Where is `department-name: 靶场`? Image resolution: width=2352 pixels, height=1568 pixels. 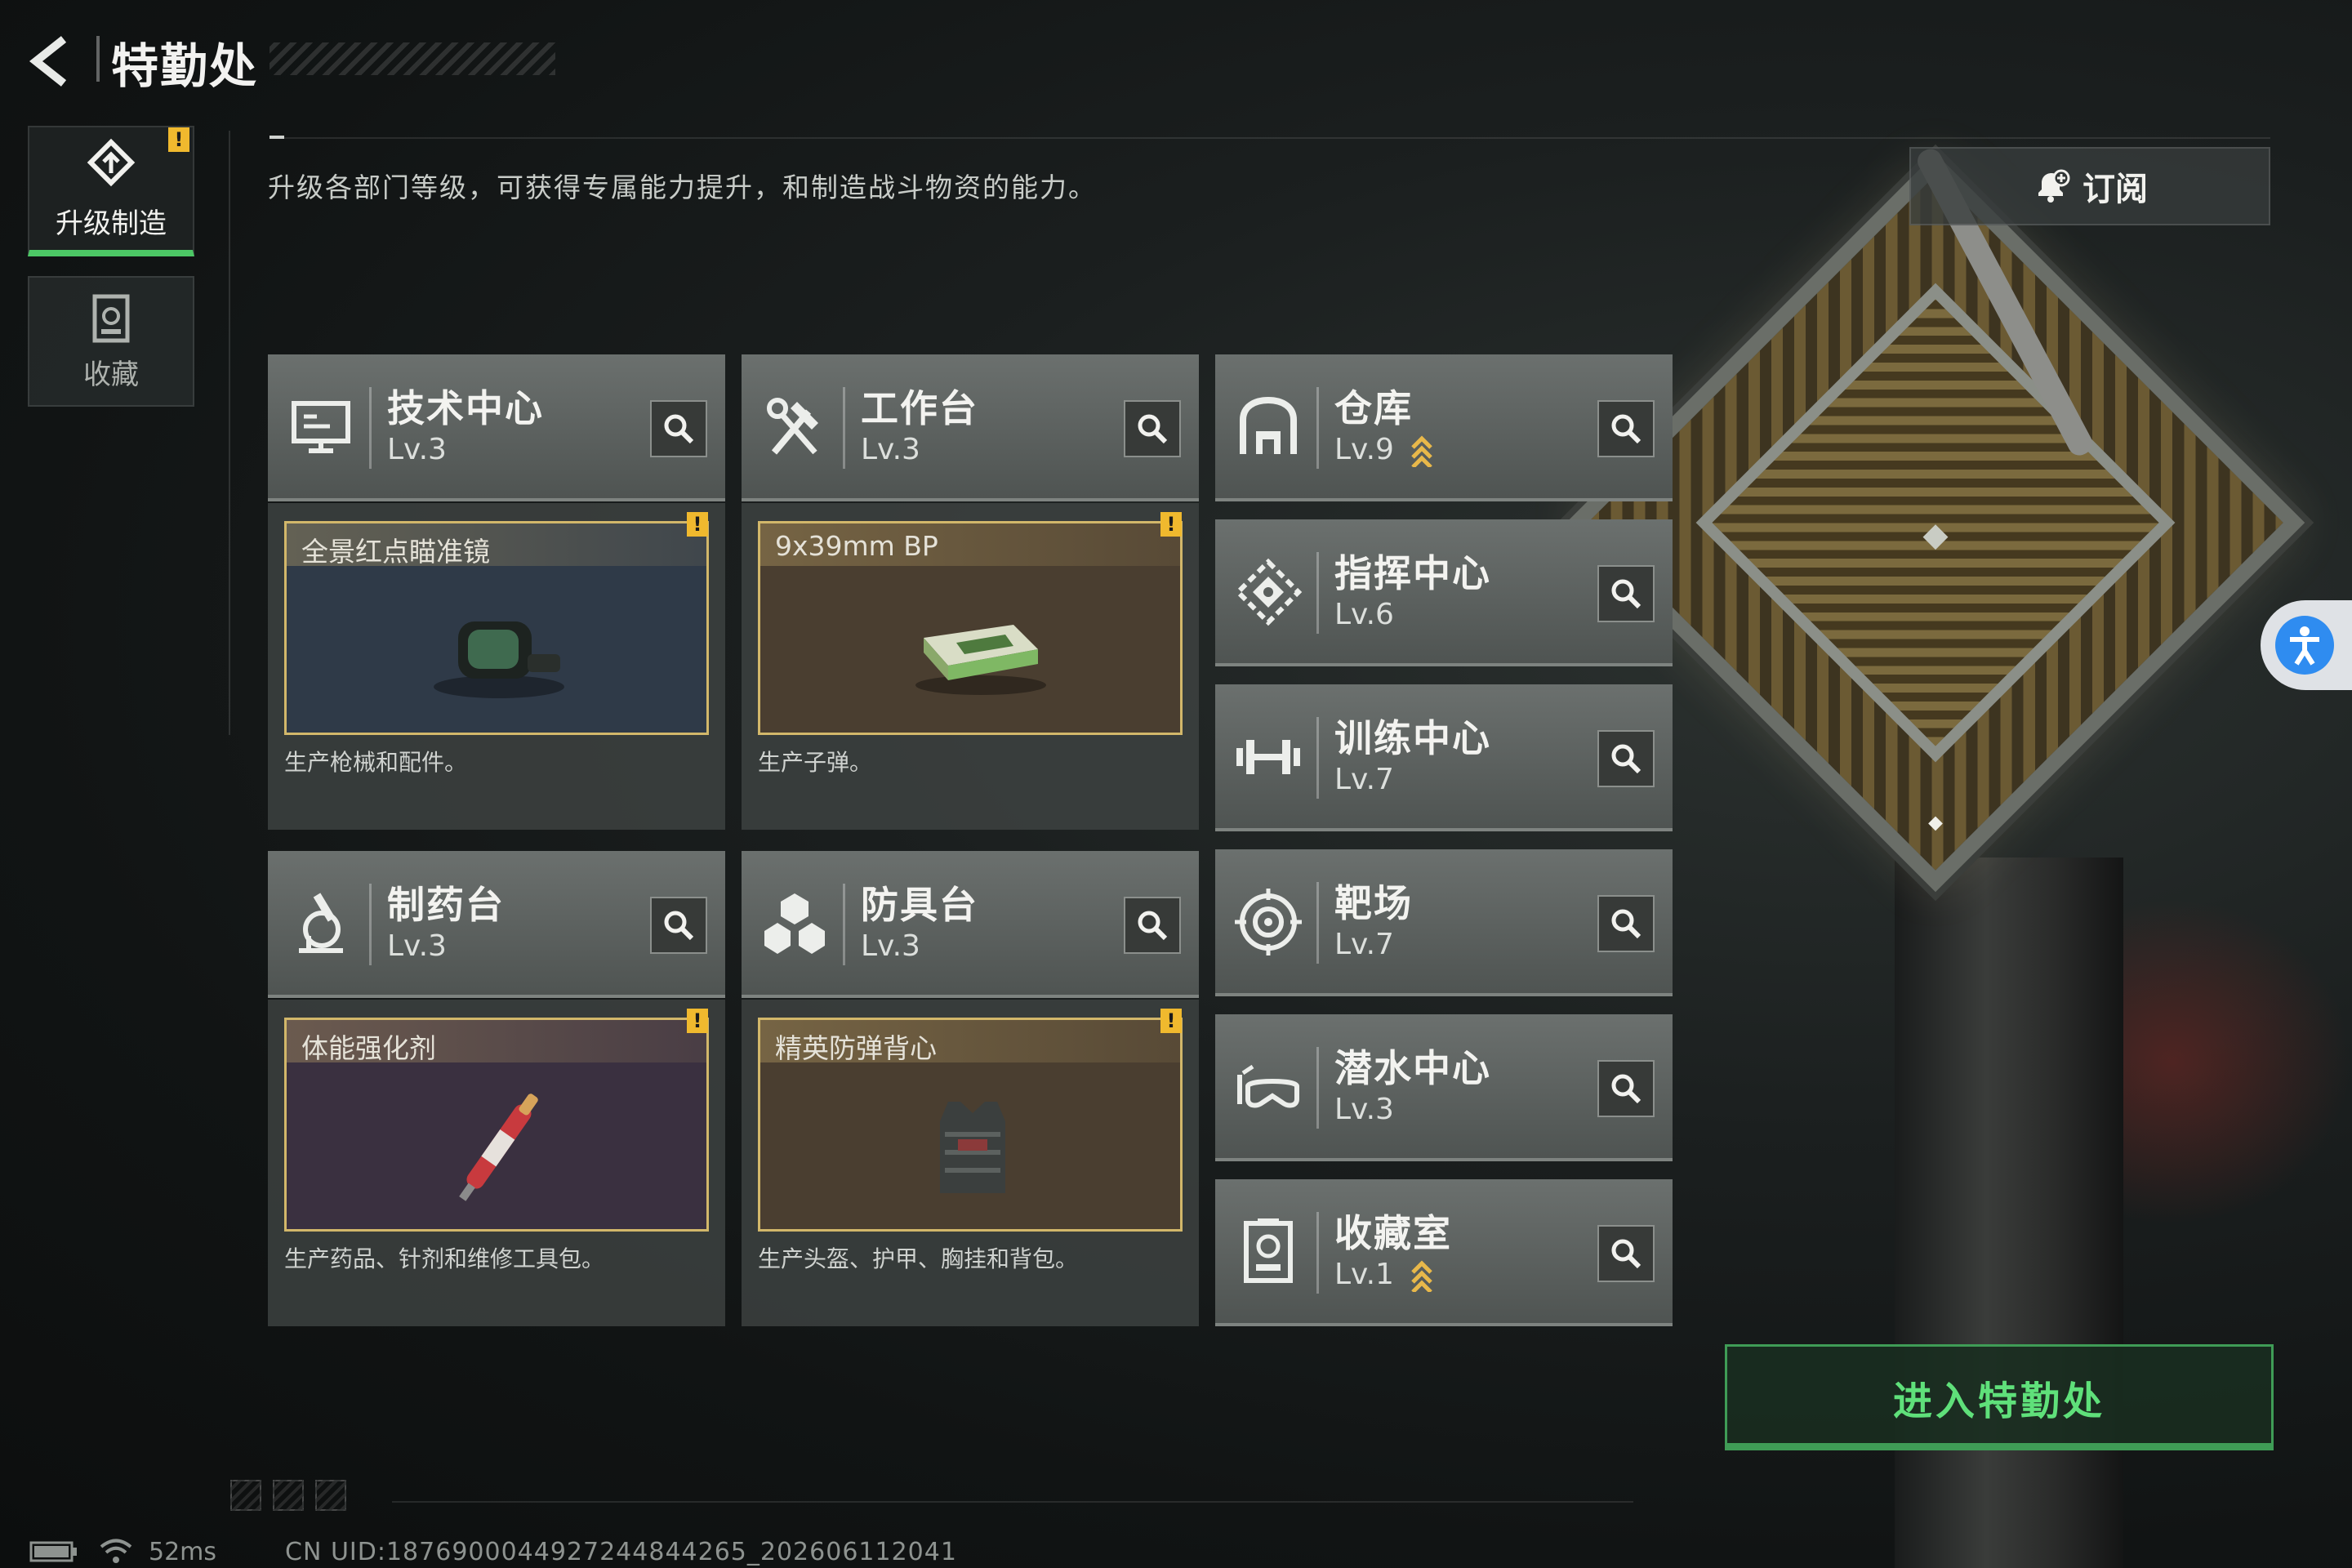 department-name: 靶场 is located at coordinates (1373, 903).